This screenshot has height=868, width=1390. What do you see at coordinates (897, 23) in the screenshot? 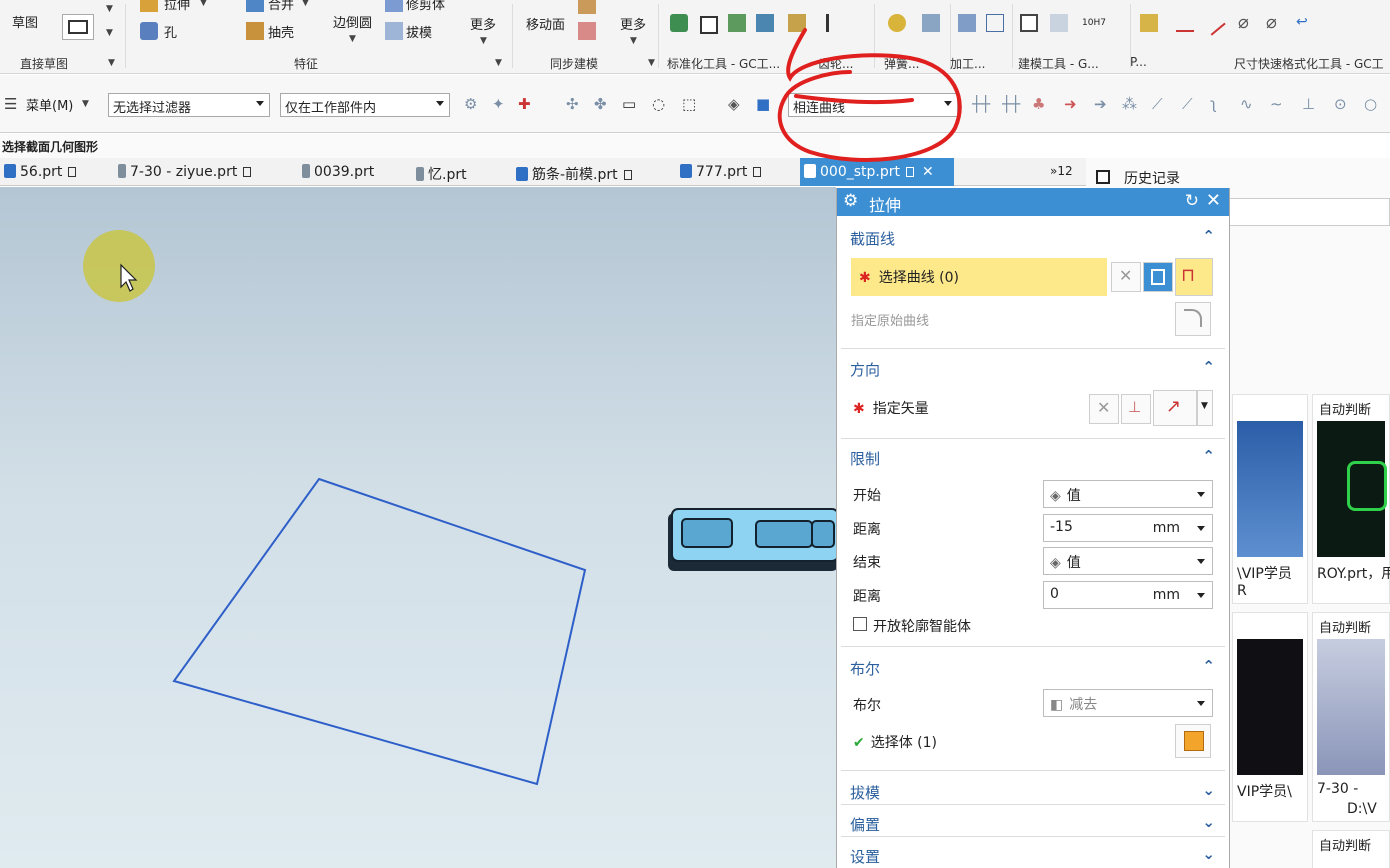
I see `spring-icon` at bounding box center [897, 23].